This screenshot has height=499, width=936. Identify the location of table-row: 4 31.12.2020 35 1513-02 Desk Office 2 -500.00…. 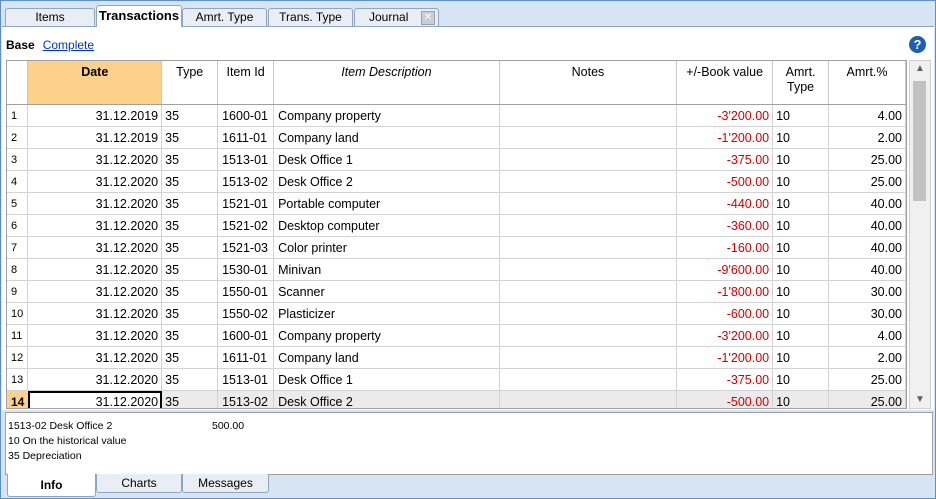
(456, 181).